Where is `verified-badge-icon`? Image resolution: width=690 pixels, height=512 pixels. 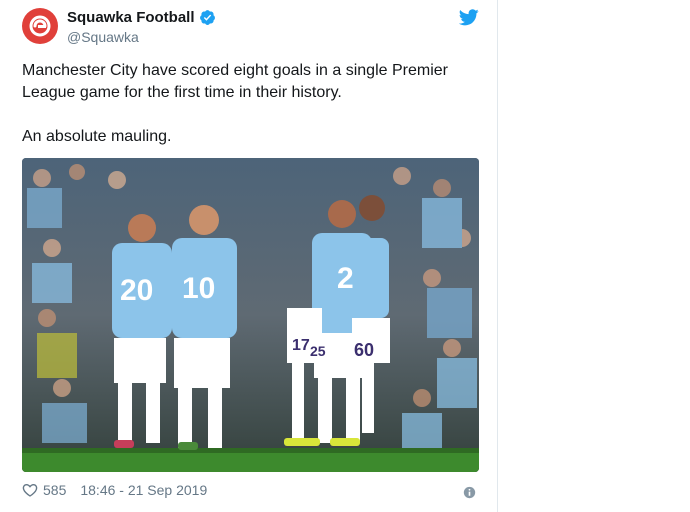
verified-badge-icon is located at coordinates (207, 17).